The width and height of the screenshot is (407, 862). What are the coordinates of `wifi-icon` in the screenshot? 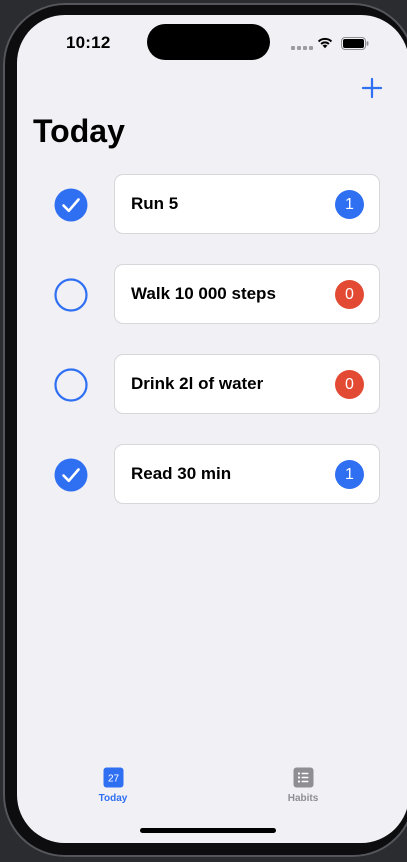 It's located at (325, 43).